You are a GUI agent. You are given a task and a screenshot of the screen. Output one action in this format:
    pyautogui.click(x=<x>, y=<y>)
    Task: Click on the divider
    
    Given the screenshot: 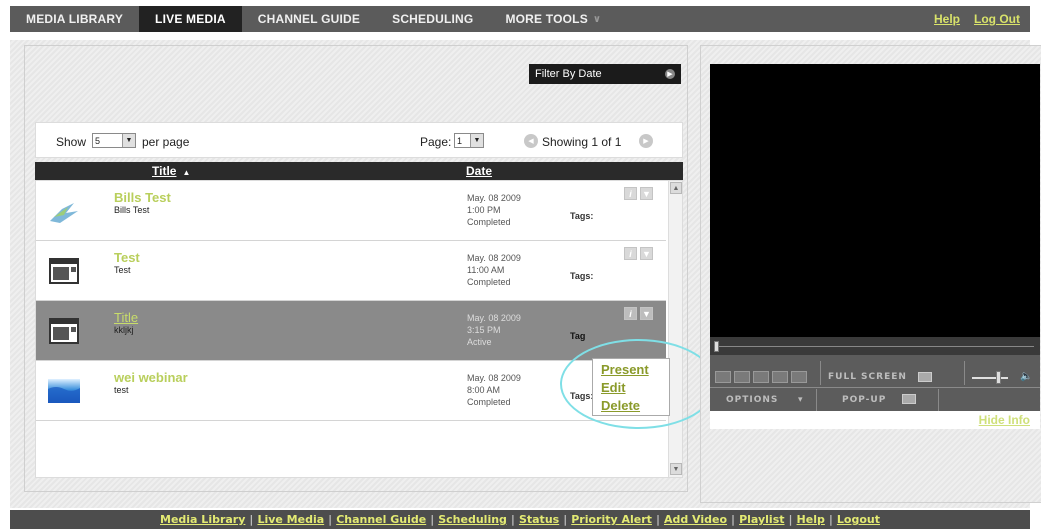 What is the action you would take?
    pyautogui.click(x=820, y=373)
    